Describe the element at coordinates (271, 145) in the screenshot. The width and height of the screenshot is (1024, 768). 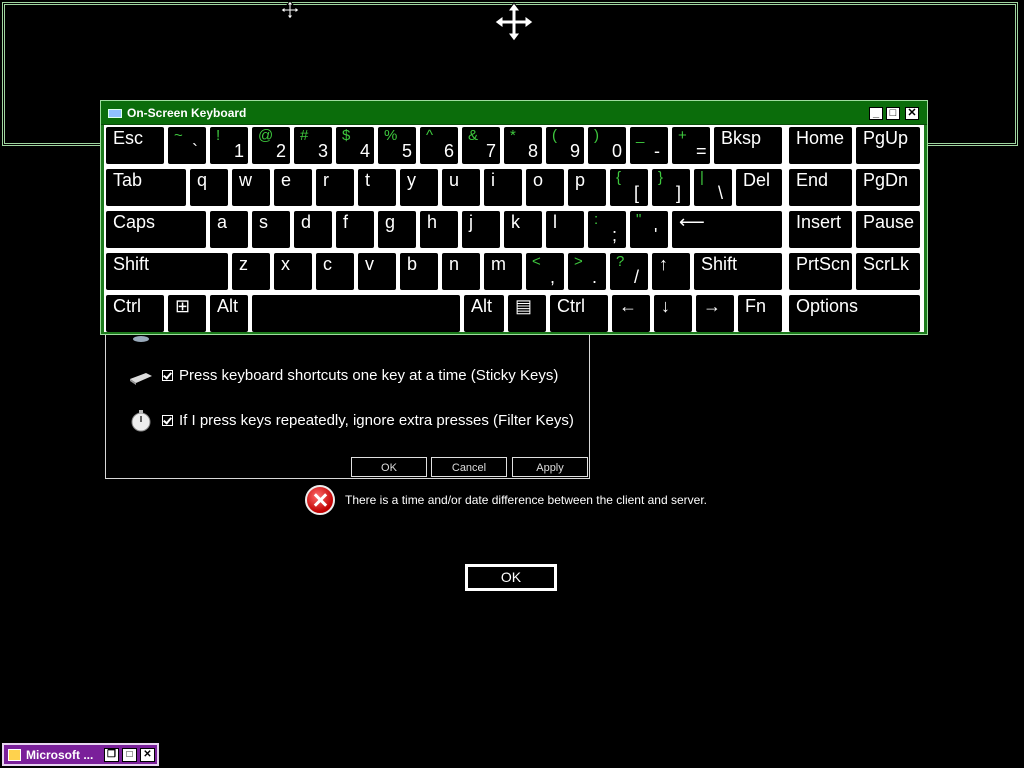
I see `key-2: @2` at that location.